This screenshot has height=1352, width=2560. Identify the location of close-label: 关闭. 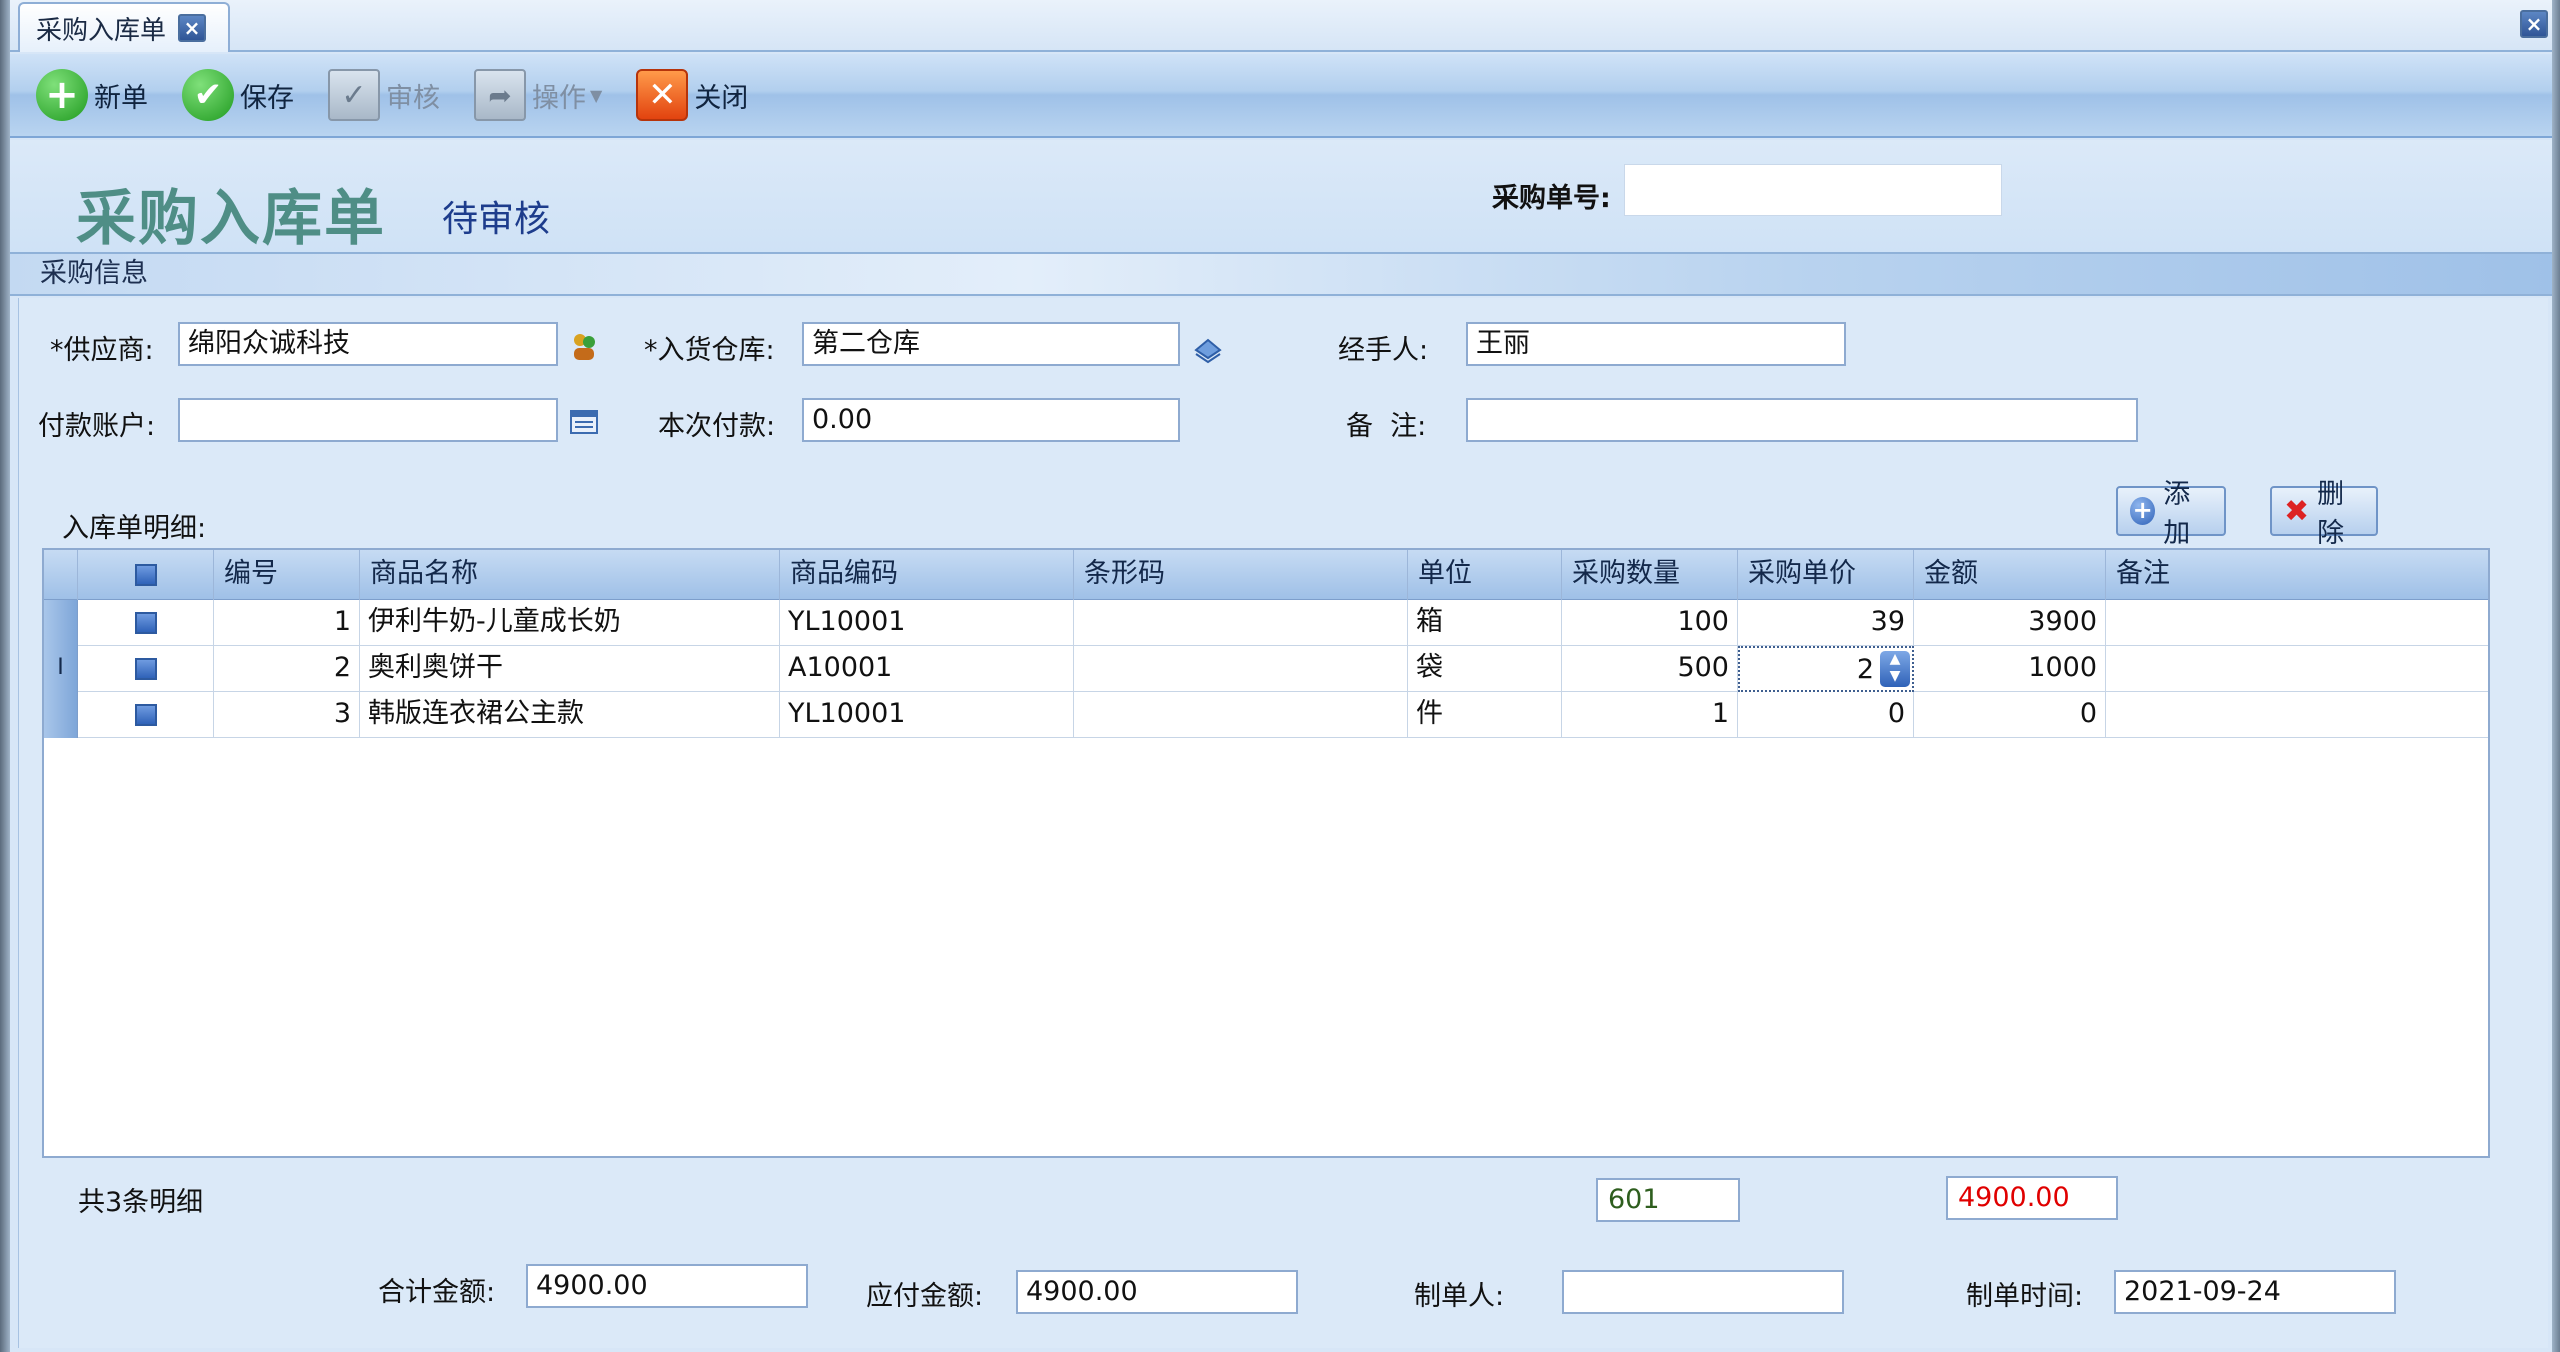
(721, 98).